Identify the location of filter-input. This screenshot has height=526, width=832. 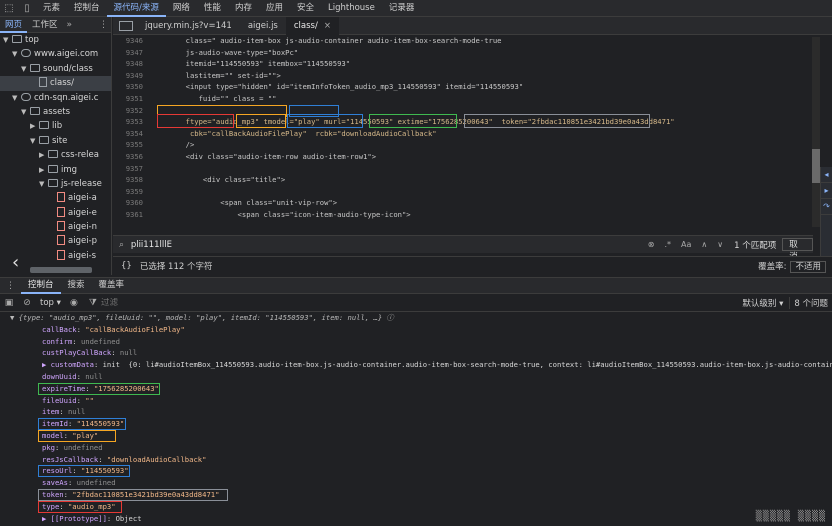
(153, 302).